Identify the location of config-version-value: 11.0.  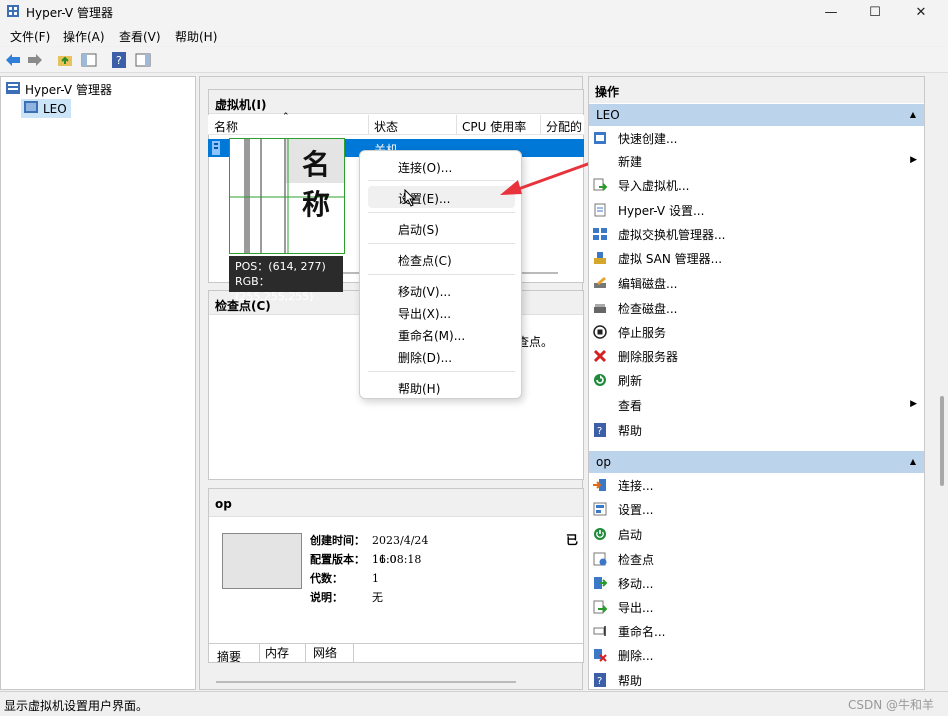
(384, 559).